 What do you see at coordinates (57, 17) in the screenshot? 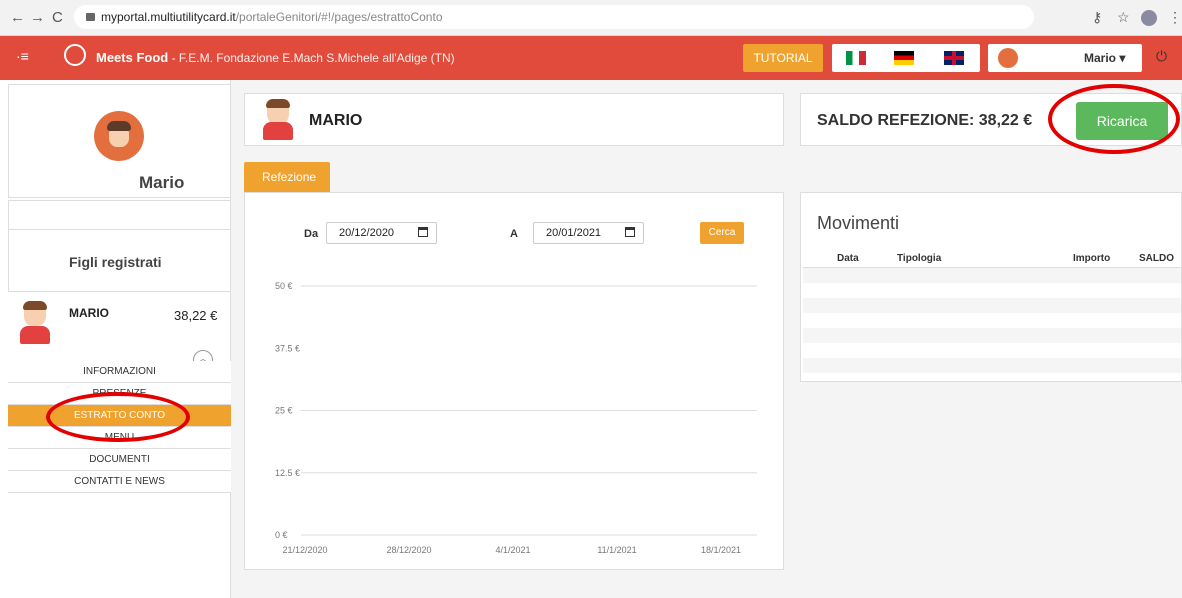
I see `reload-icon: C` at bounding box center [57, 17].